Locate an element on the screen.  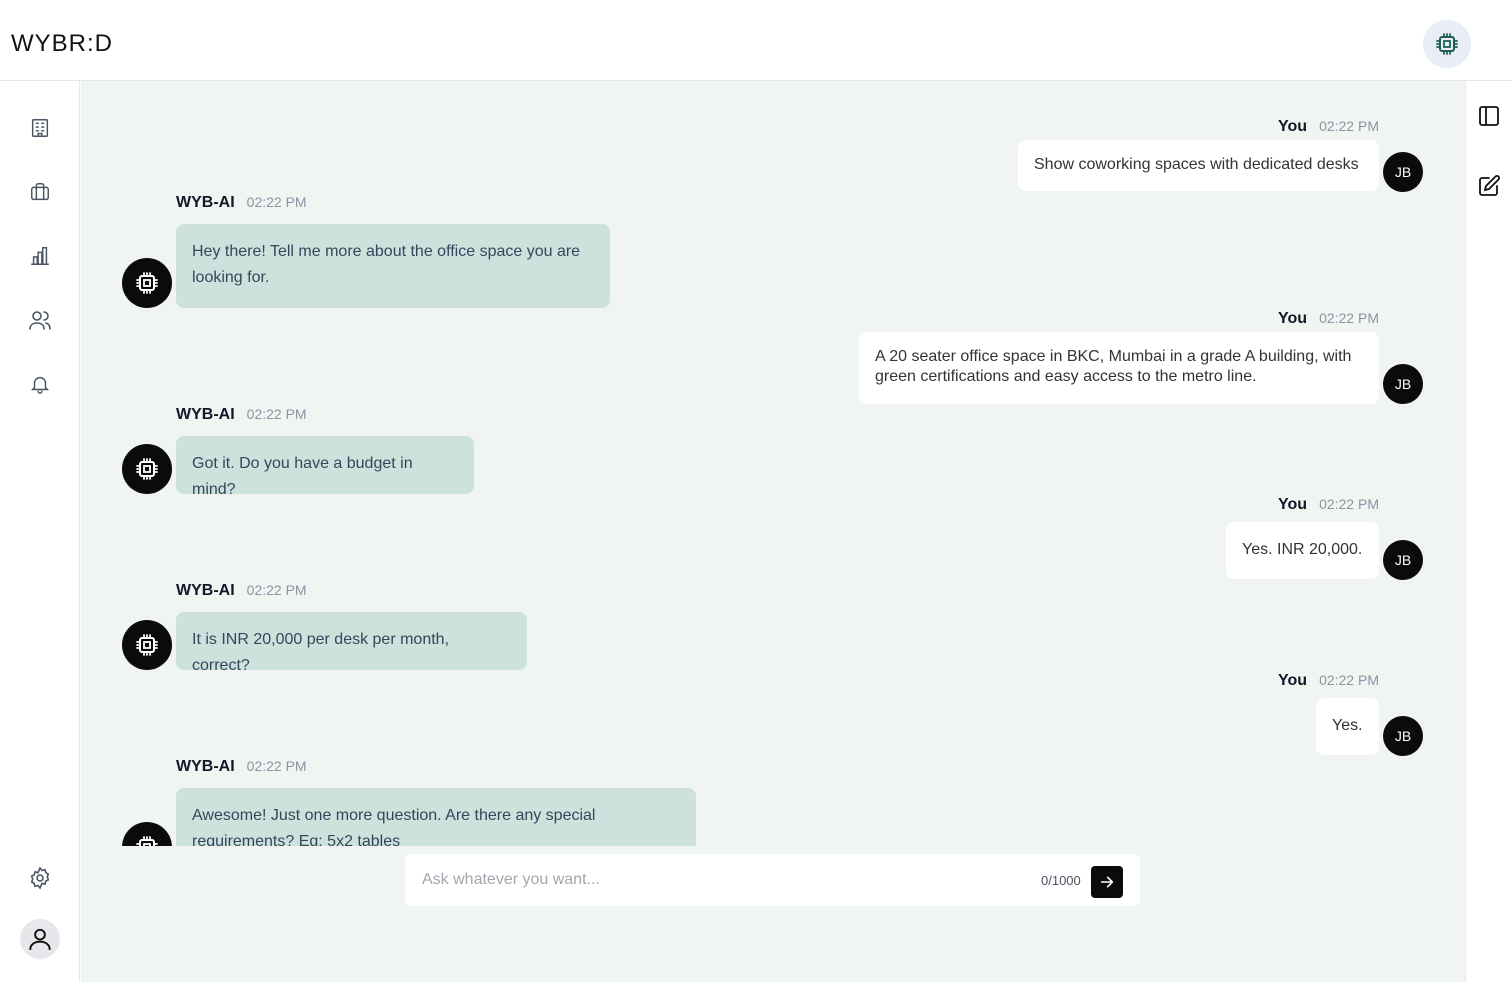
send-button is located at coordinates (1107, 882).